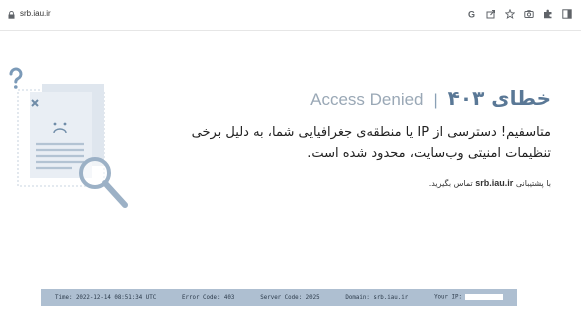  I want to click on extensions-icon, so click(548, 14).